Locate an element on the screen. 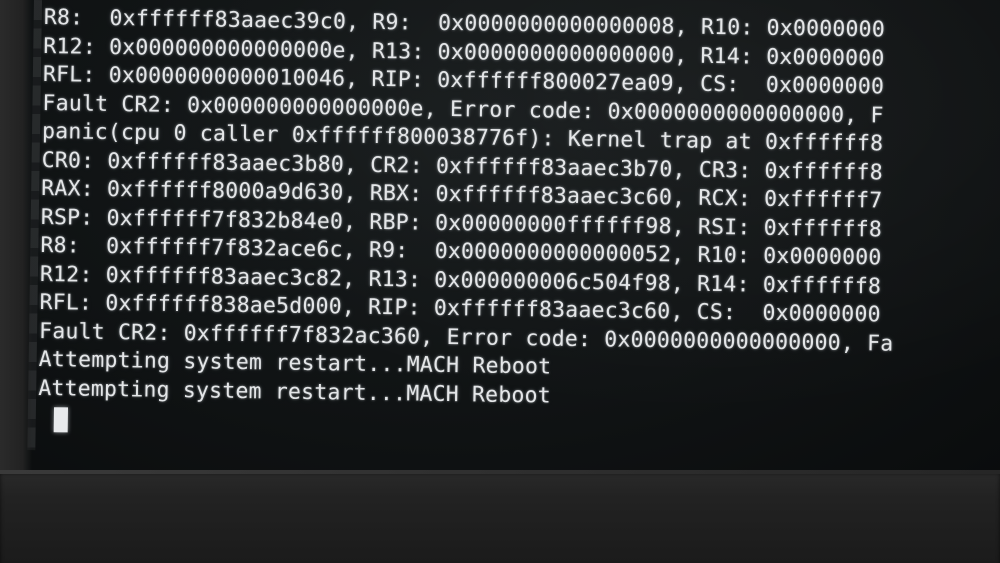 The width and height of the screenshot is (1000, 563). monitor-left-frame is located at coordinates (16, 239).